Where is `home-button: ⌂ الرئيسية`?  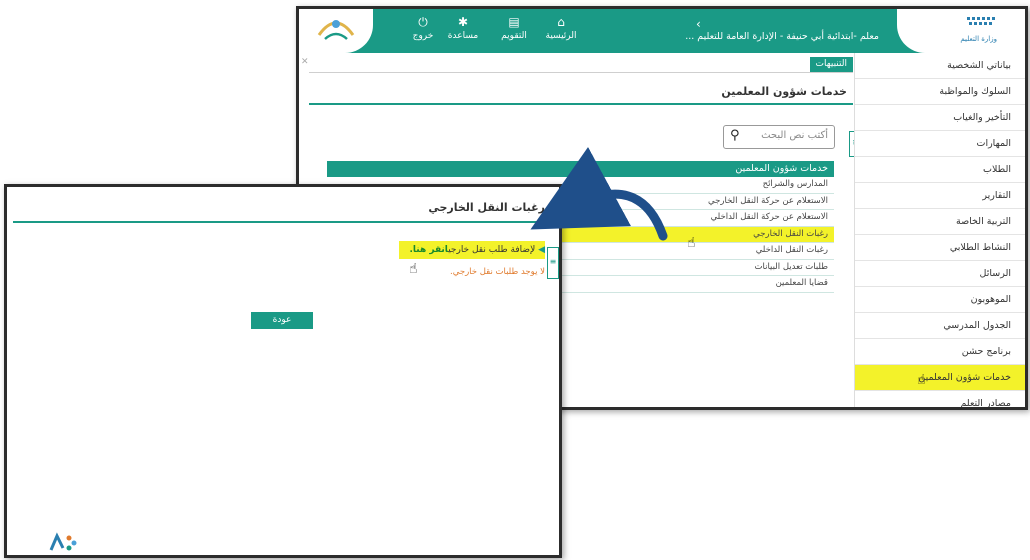
home-button: ⌂ الرئيسية is located at coordinates (561, 28).